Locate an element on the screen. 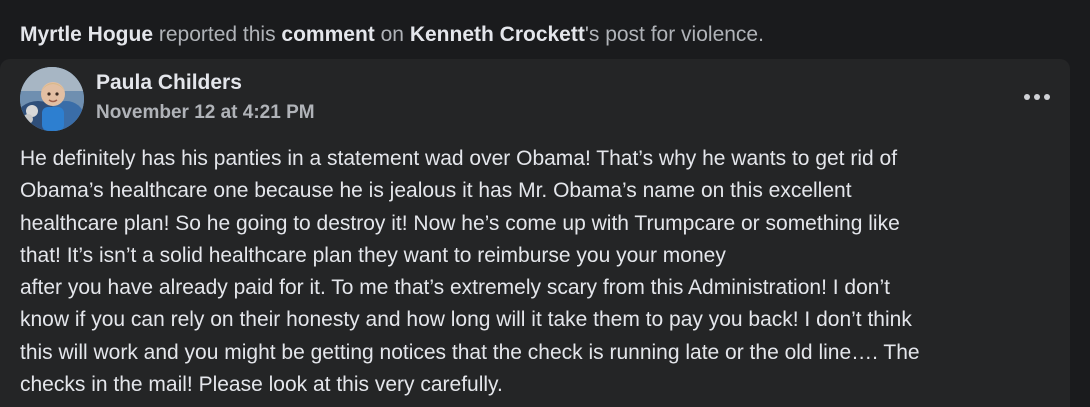  report-text-3: 's post for violence. is located at coordinates (674, 34).